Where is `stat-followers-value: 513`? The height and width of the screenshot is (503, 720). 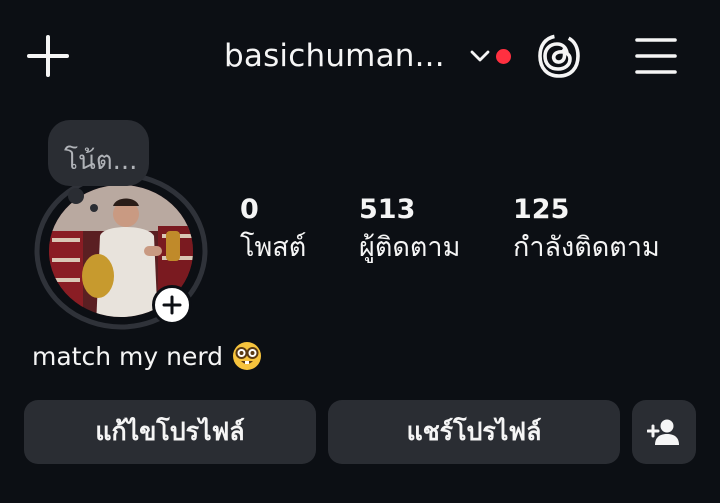
stat-followers-value: 513 is located at coordinates (387, 209).